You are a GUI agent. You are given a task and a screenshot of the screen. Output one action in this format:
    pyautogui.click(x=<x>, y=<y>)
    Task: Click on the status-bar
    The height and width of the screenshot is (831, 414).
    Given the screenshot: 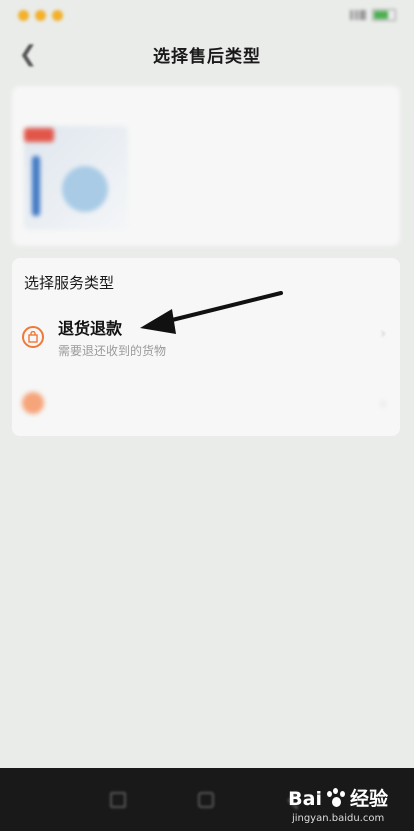 What is the action you would take?
    pyautogui.click(x=207, y=15)
    